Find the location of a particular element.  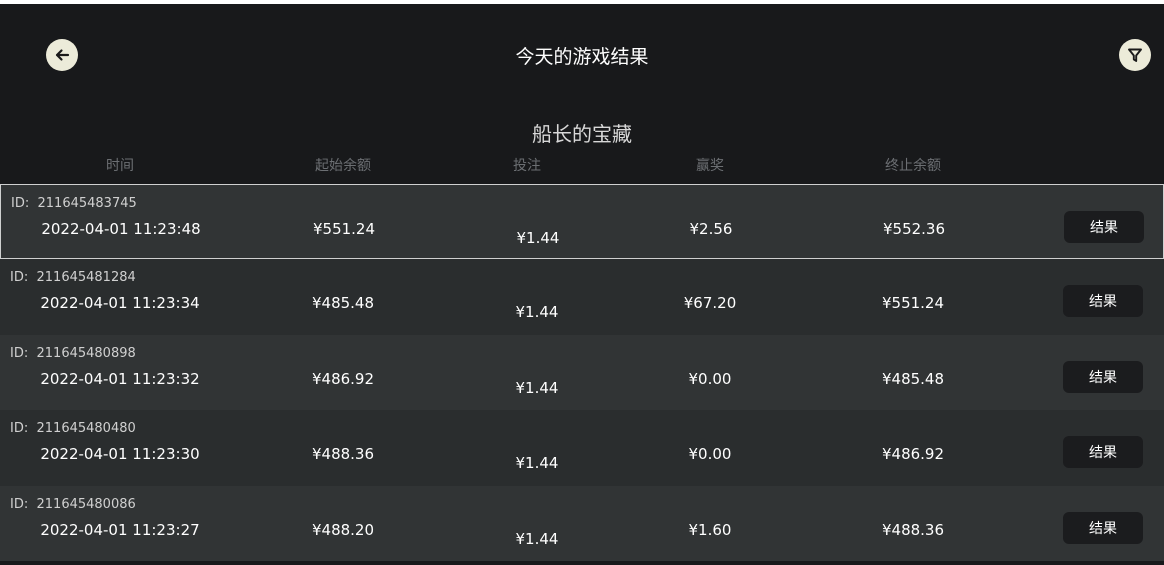

round-id: ID: 211645483745 is located at coordinates (74, 203).